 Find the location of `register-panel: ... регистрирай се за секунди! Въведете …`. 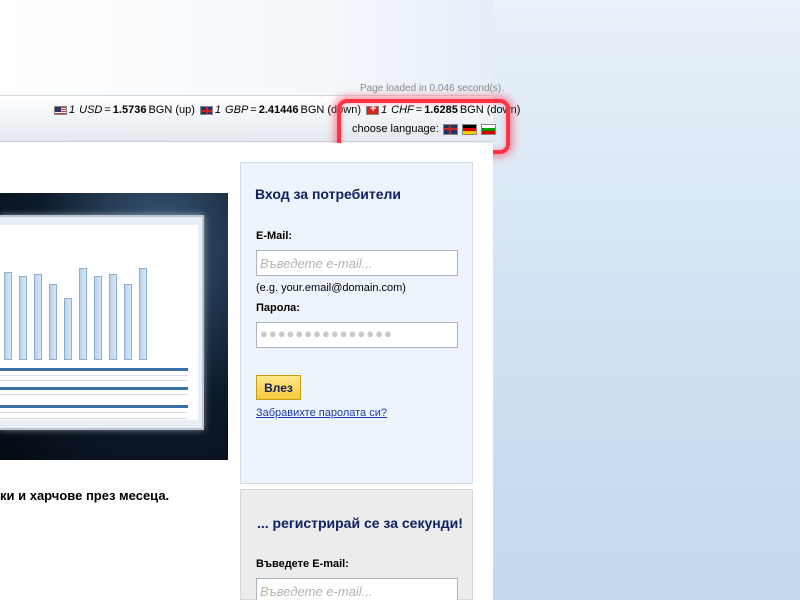

register-panel: ... регистрирай се за секунди! Въведете … is located at coordinates (356, 544).